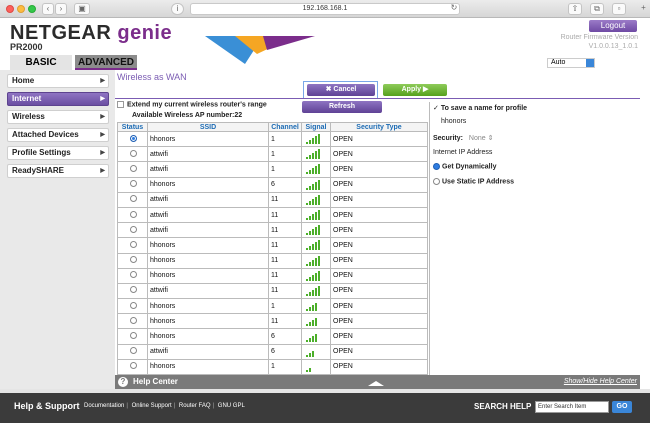 The image size is (650, 423). Describe the element at coordinates (480, 108) in the screenshot. I see `save-profile-option: ✓ To save a name for profile` at that location.